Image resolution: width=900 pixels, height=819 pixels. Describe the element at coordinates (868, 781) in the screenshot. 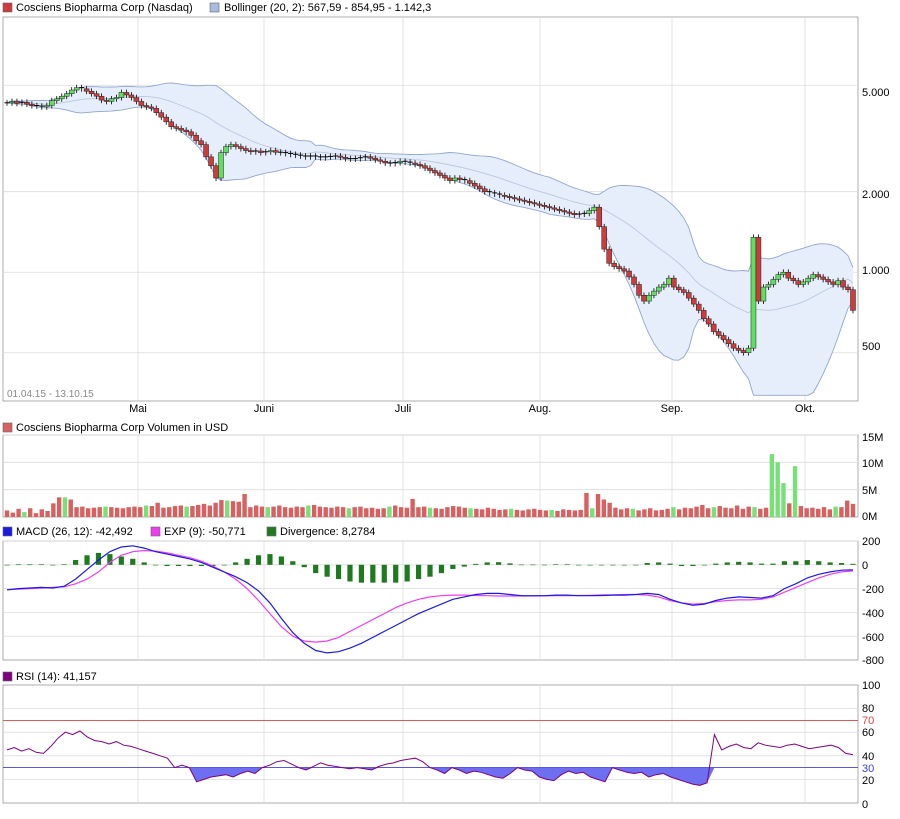

I see `rsi-tick-20: 20` at that location.